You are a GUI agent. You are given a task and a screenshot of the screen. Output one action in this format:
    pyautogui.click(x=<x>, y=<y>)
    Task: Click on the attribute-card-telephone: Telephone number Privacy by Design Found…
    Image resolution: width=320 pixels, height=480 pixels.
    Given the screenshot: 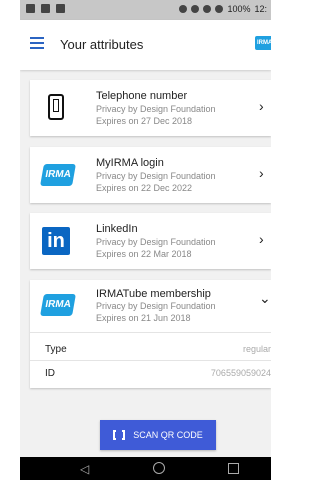 What is the action you would take?
    pyautogui.click(x=150, y=108)
    